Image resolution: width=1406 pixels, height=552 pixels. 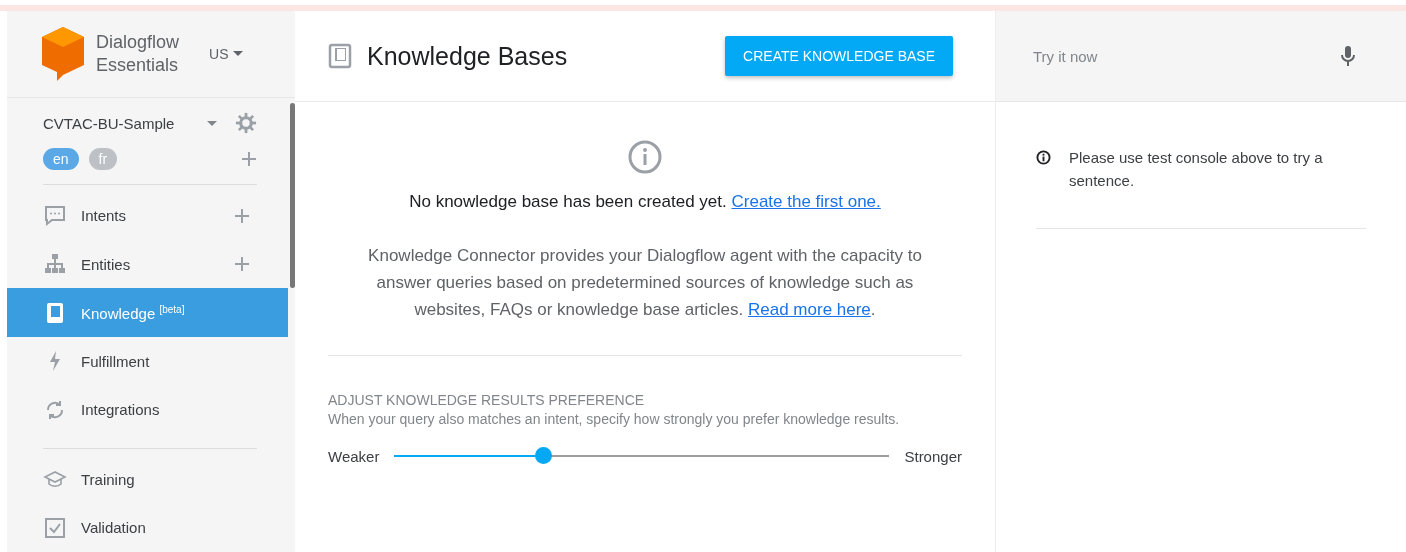 I want to click on preference-slider, so click(x=642, y=456).